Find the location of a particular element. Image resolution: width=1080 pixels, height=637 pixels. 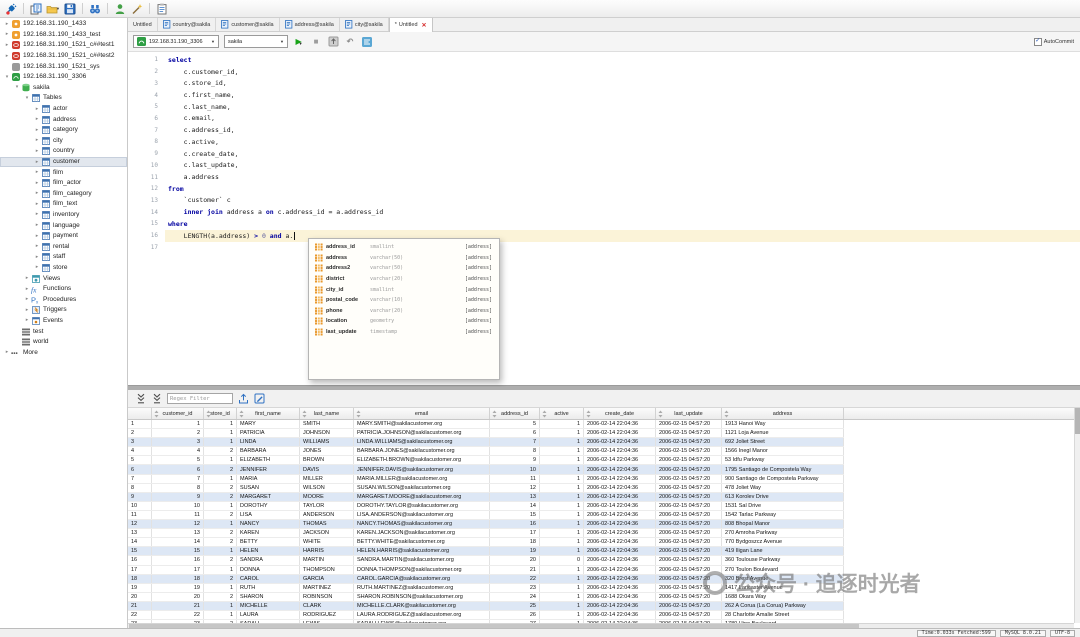

cell-address: 262 A Corua (La Corua) Parkway is located at coordinates (783, 605).